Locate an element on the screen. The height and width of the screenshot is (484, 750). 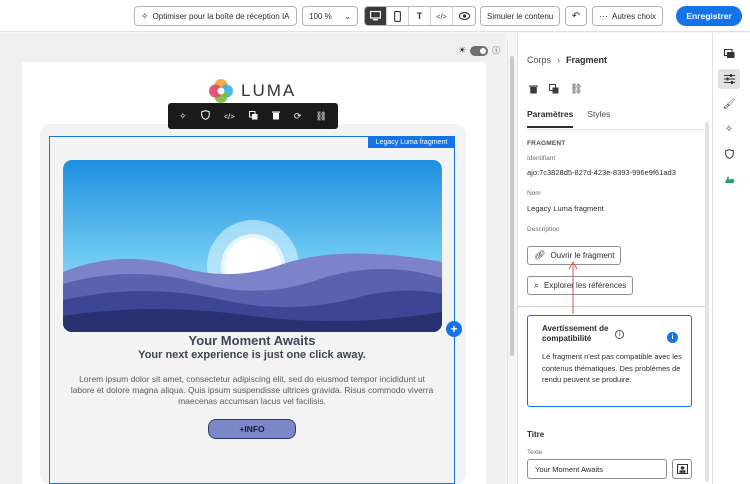
canvas-scroll-thumb is located at coordinates (512, 206).